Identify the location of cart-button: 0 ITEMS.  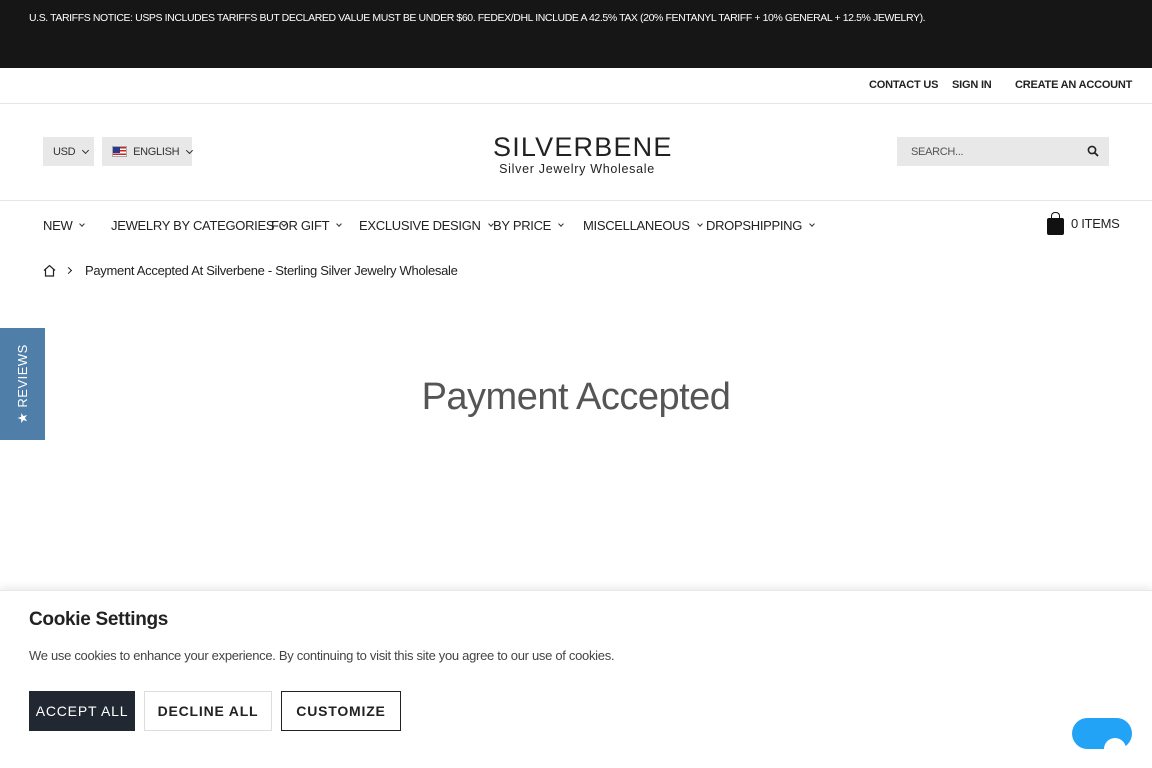
(1083, 223).